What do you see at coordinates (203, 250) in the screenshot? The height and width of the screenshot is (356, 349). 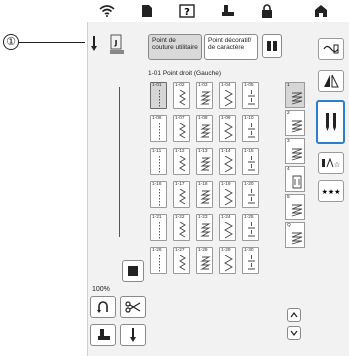 I see `stitch-code: 1-28` at bounding box center [203, 250].